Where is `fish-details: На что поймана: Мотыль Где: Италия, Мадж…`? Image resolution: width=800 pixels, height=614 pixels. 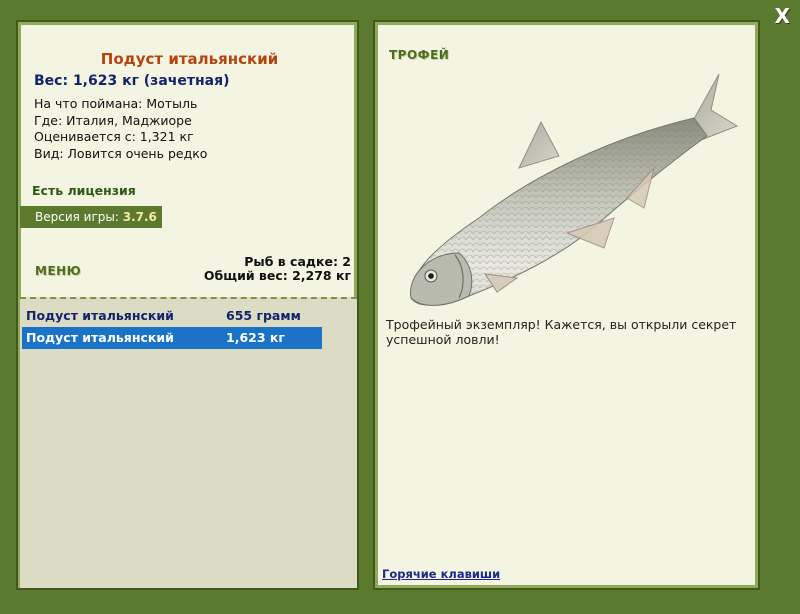 fish-details: На что поймана: Мотыль Где: Италия, Мадж… is located at coordinates (120, 129).